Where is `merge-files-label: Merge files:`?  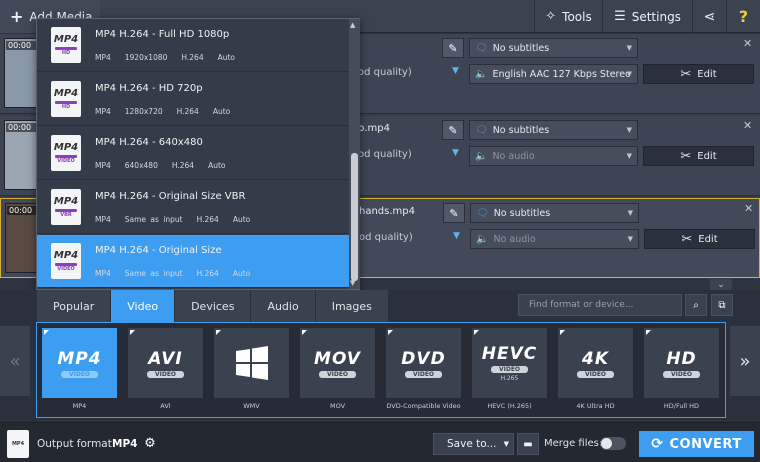 merge-files-label: Merge files: is located at coordinates (573, 443).